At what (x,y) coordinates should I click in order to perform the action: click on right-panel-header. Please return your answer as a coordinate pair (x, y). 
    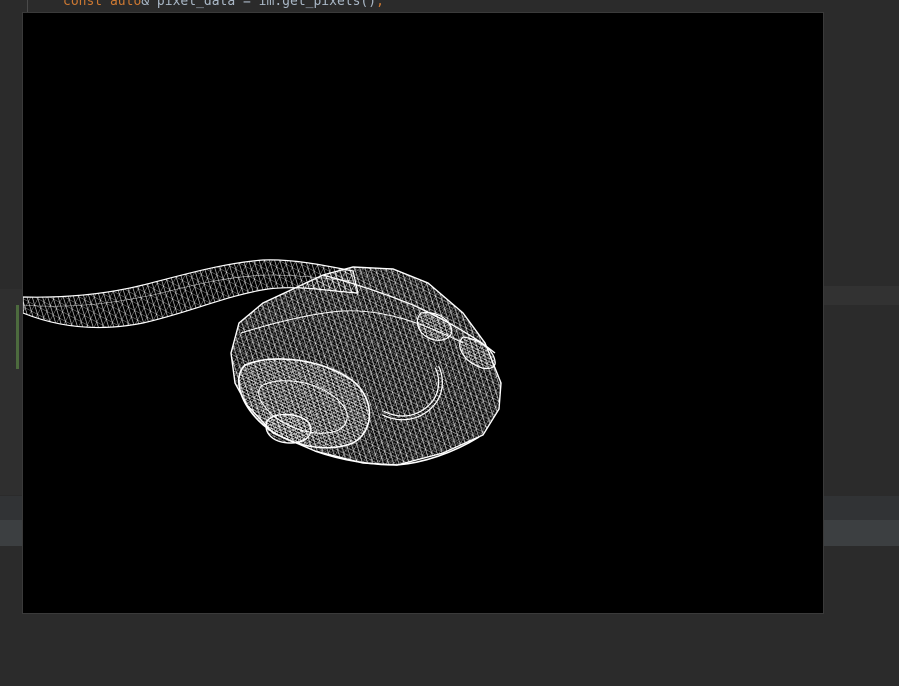
    Looking at the image, I should click on (861, 295).